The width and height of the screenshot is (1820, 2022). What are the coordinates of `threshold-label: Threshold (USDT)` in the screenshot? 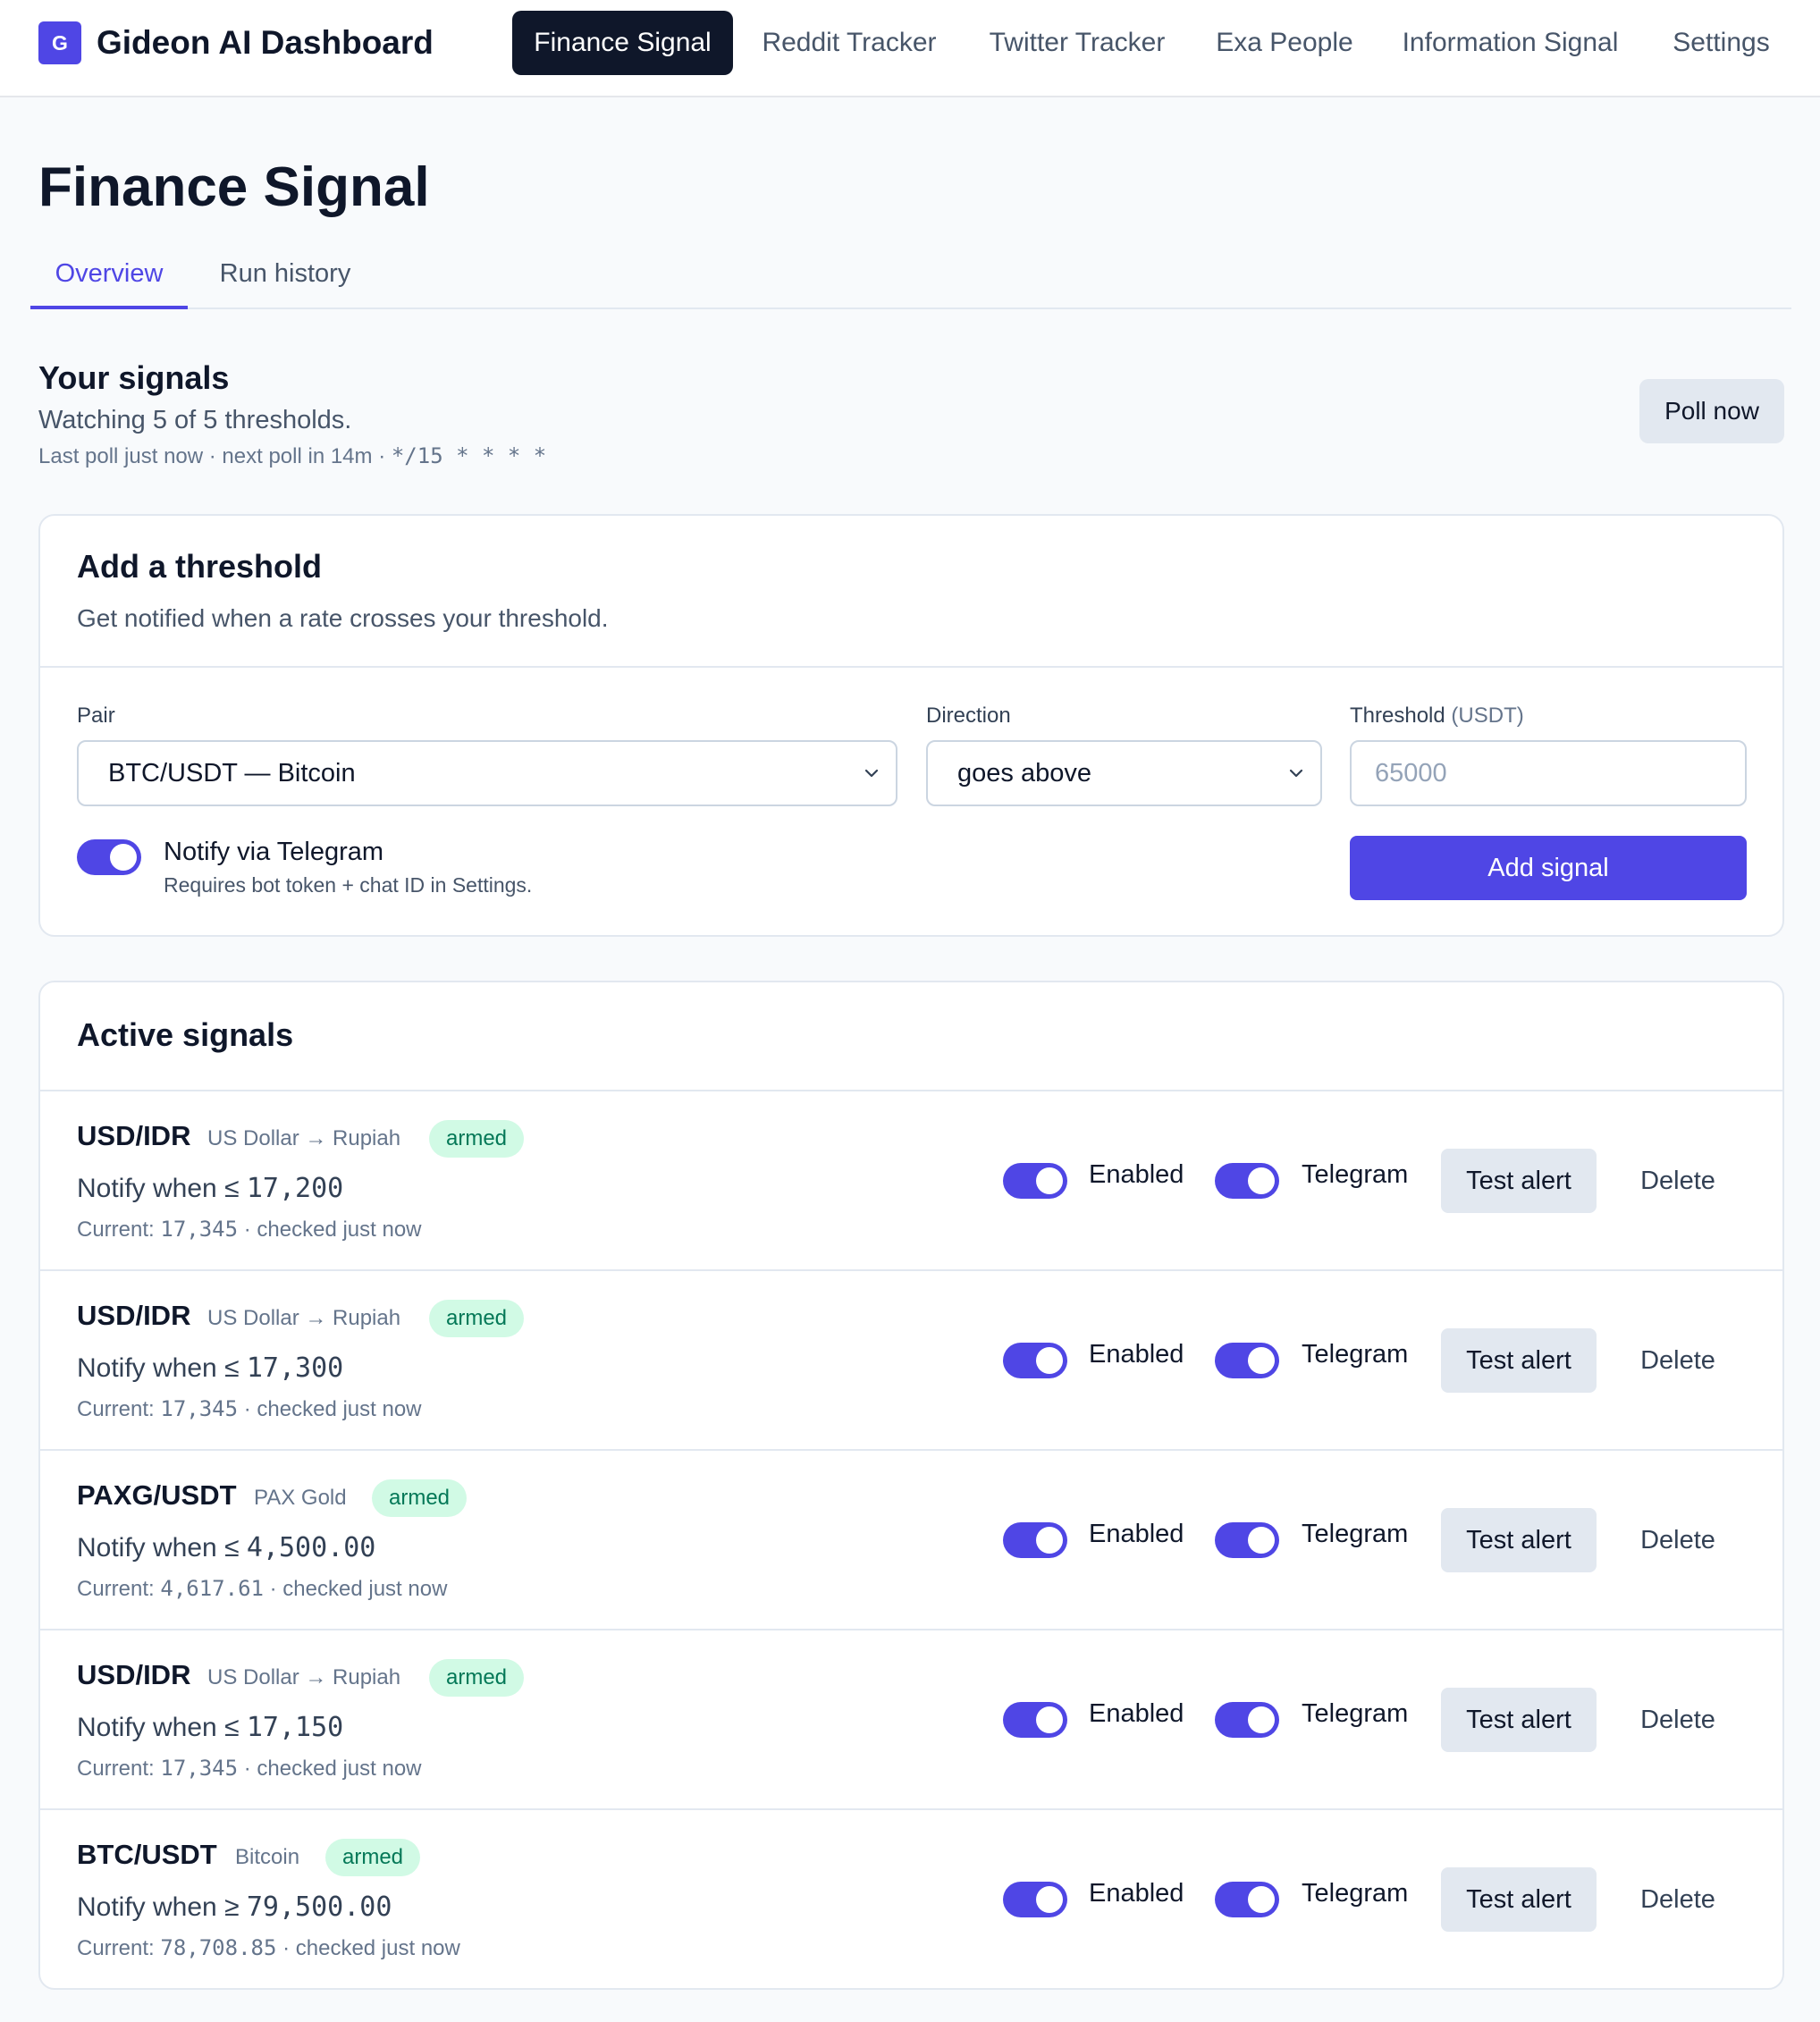 It's located at (1437, 716).